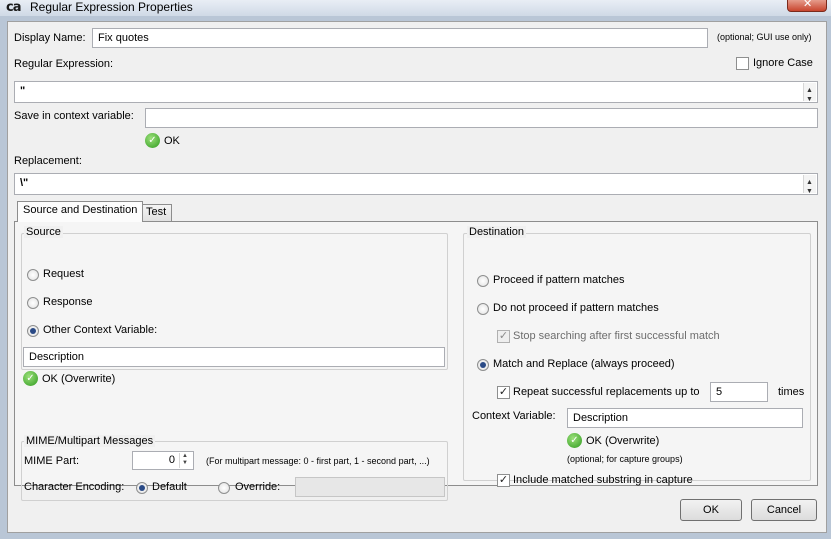 Image resolution: width=831 pixels, height=539 pixels. What do you see at coordinates (416, 92) in the screenshot?
I see `regex-input: " ▲ ▼` at bounding box center [416, 92].